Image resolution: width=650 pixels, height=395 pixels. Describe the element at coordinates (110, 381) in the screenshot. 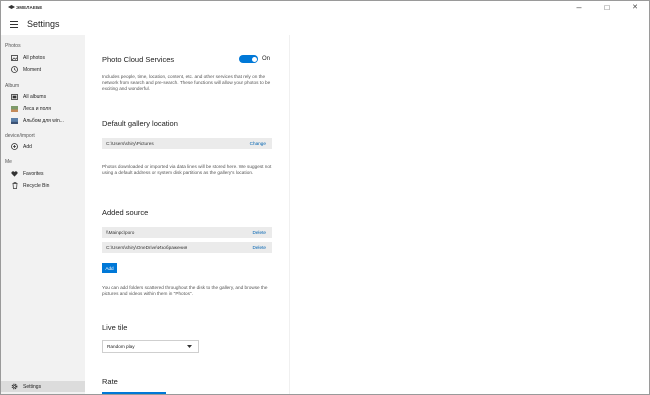

I see `rate-heading: Rate` at that location.